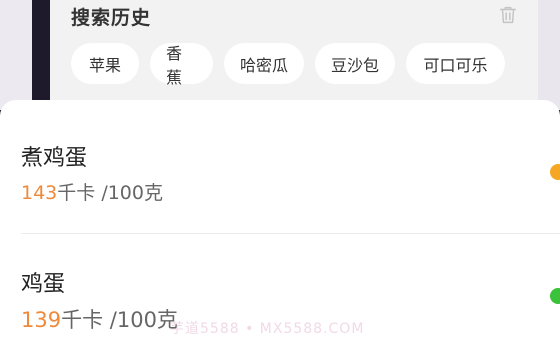 The height and width of the screenshot is (360, 560). I want to click on food-calories: 139千卡 /100克, so click(99, 319).